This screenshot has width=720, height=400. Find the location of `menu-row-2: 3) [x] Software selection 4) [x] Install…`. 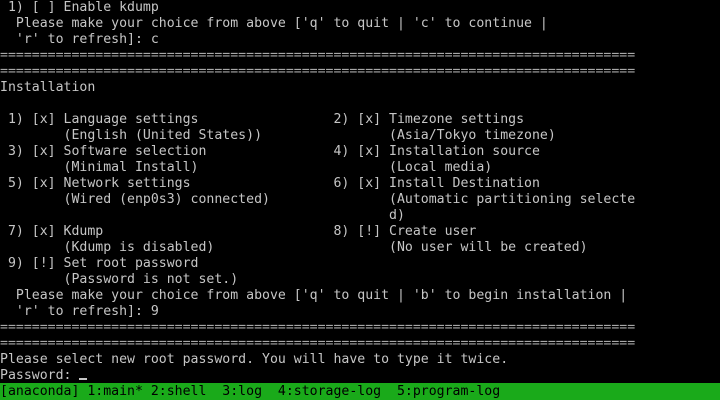

menu-row-2: 3) [x] Software selection 4) [x] Install… is located at coordinates (270, 151).